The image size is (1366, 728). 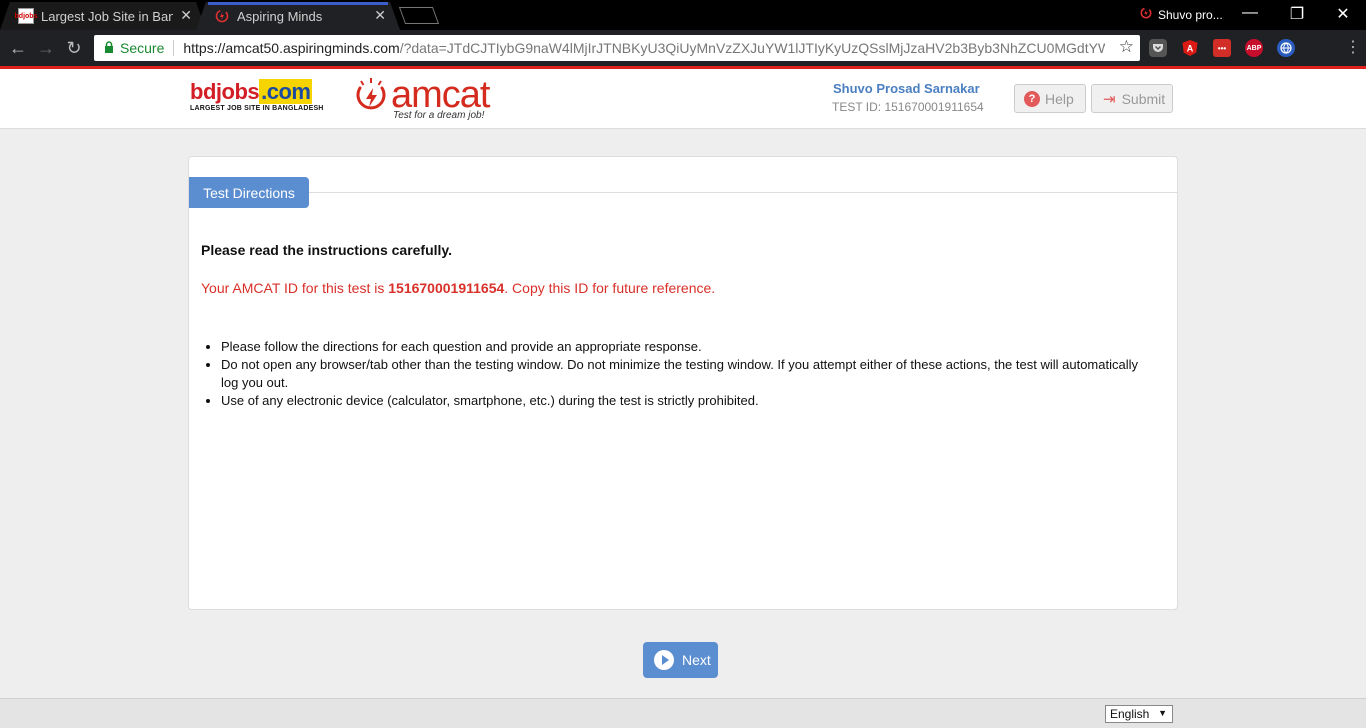 I want to click on new-tab-button, so click(x=419, y=15).